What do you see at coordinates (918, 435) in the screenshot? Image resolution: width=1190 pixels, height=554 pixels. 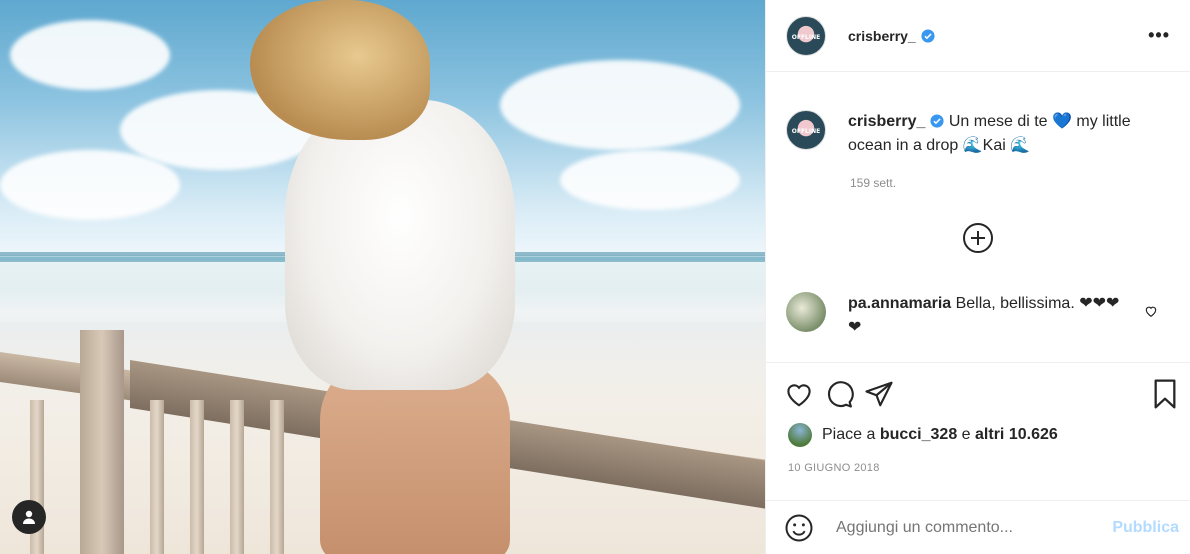 I see `likes-user: bucci_328` at bounding box center [918, 435].